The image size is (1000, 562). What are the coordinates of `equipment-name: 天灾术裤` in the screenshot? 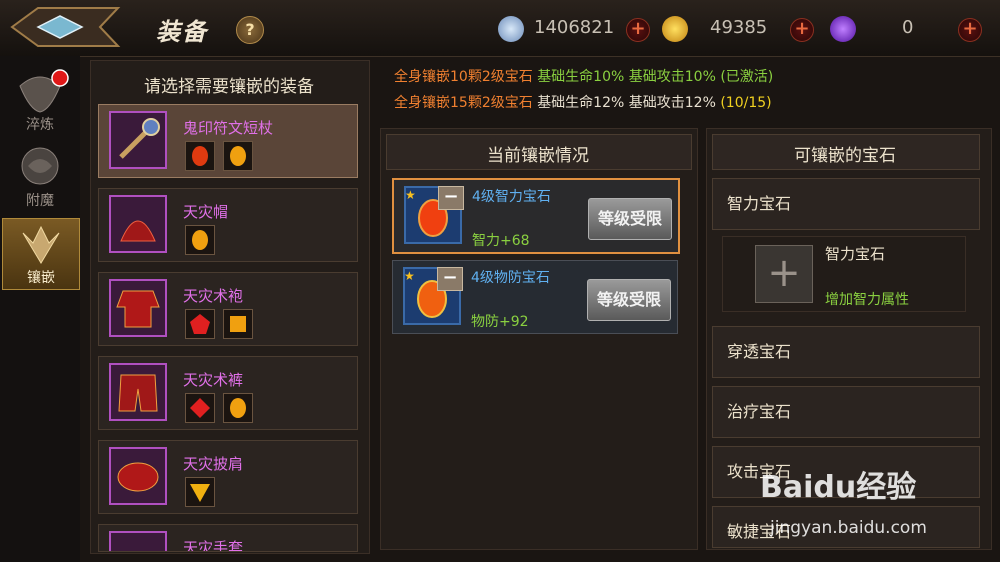 It's located at (213, 380).